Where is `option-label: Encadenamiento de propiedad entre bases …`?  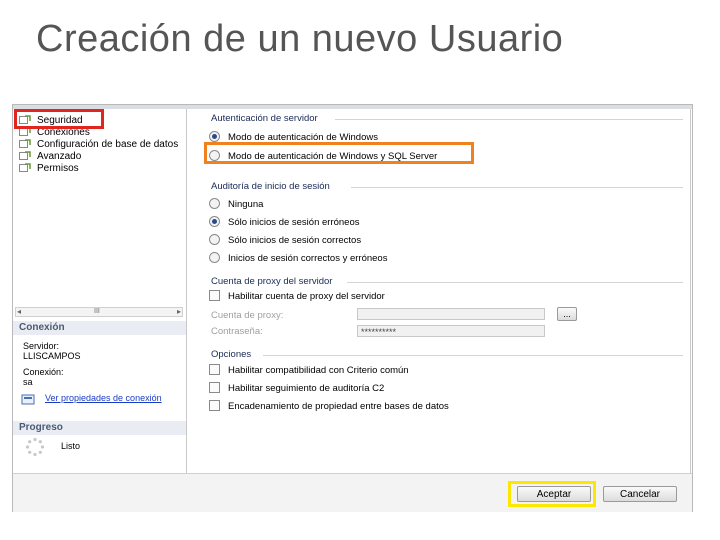
option-label: Encadenamiento de propiedad entre bases … is located at coordinates (338, 406).